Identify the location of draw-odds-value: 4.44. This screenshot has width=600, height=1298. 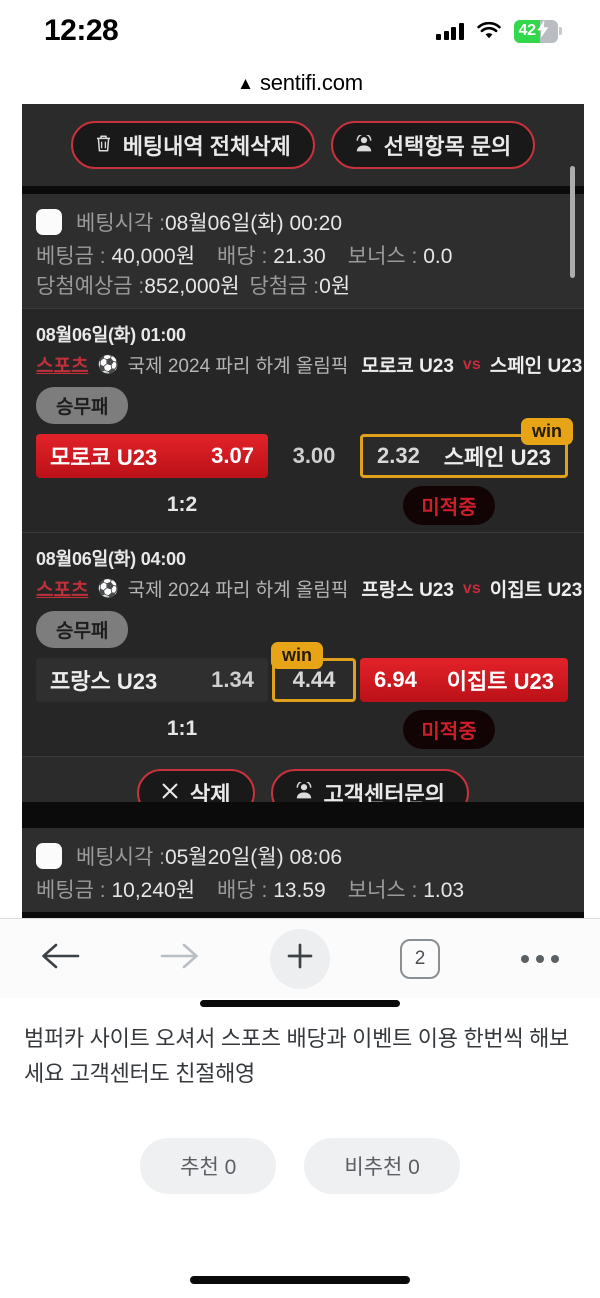
(314, 680).